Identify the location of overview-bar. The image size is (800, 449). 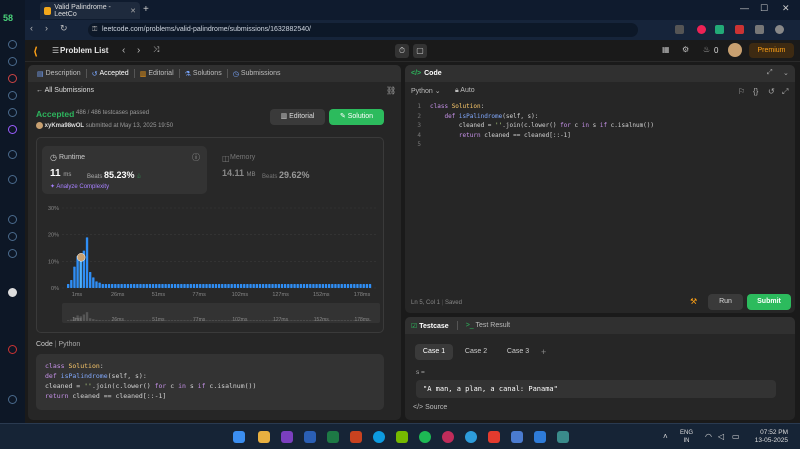
(90, 319).